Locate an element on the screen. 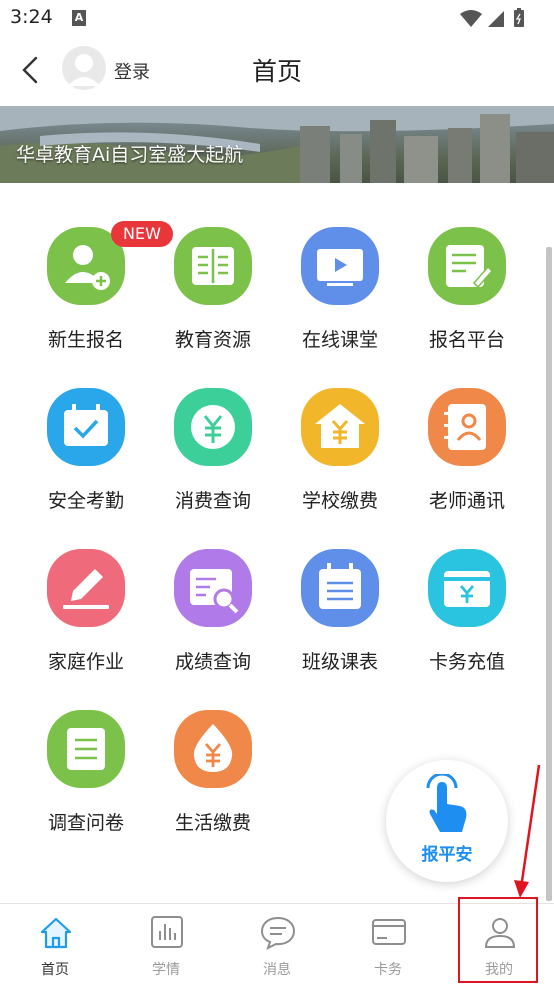 This screenshot has width=554, height=984. nav-label: 学情 is located at coordinates (166, 970).